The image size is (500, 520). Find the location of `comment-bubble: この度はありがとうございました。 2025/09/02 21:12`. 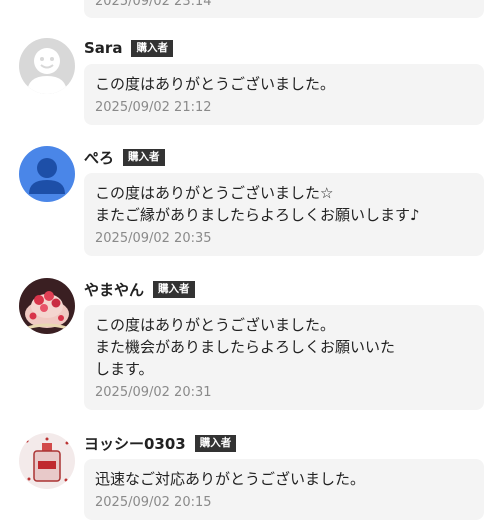

comment-bubble: この度はありがとうございました。 2025/09/02 21:12 is located at coordinates (284, 94).